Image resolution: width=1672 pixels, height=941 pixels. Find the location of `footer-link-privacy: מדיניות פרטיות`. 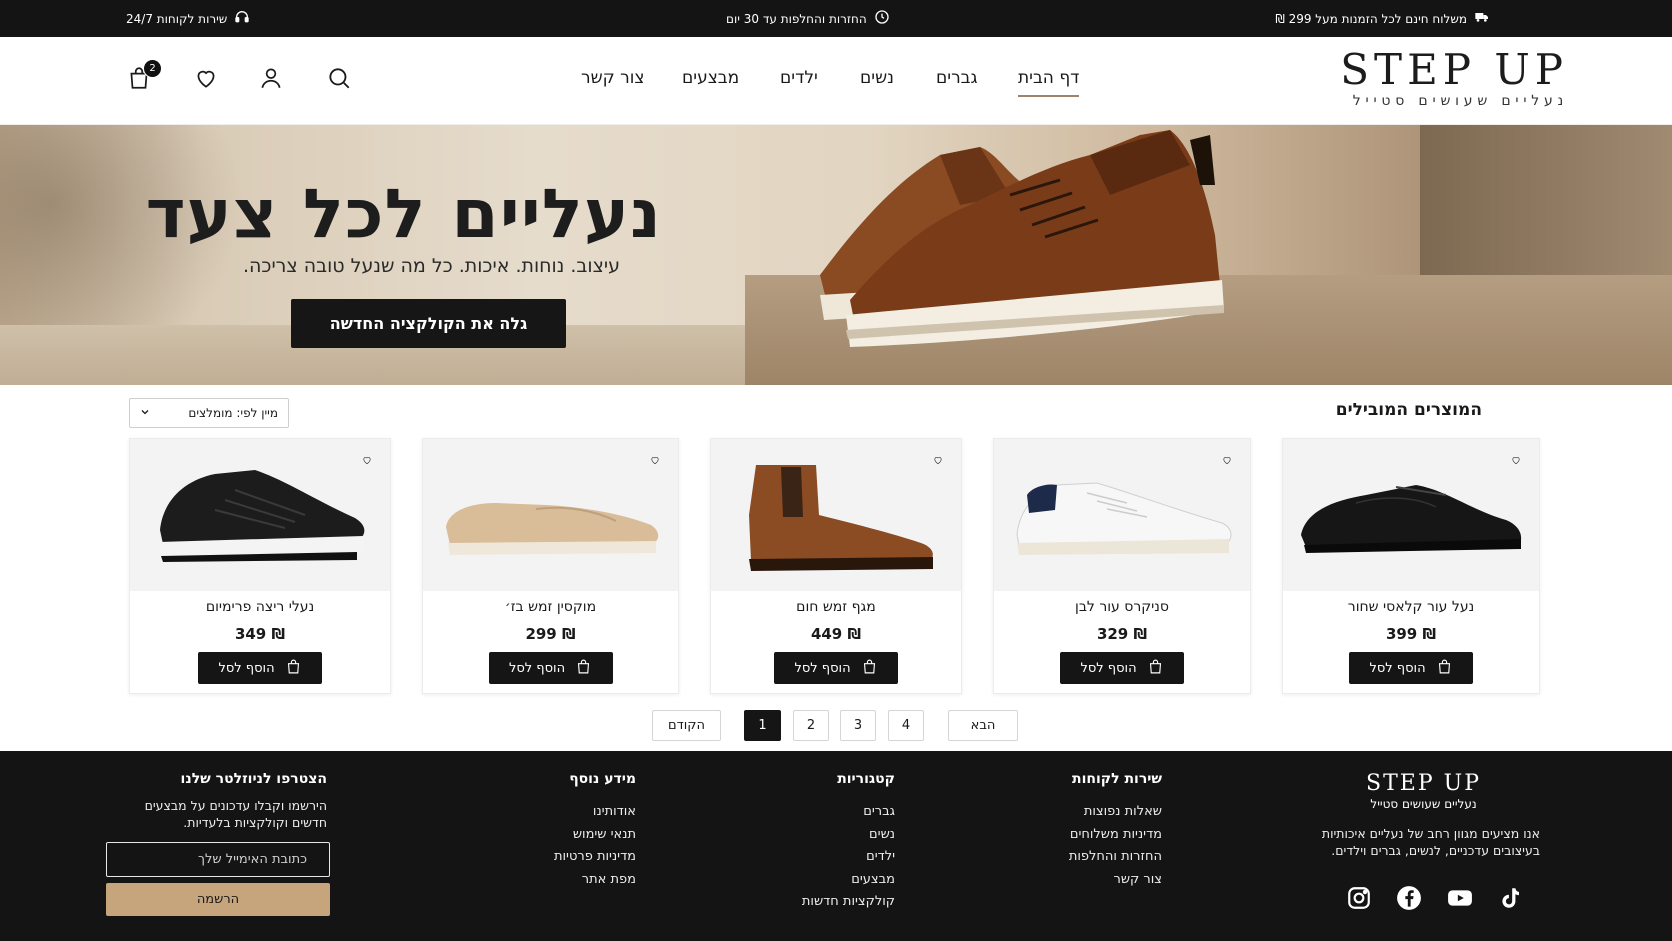

footer-link-privacy: מדיניות פרטיות is located at coordinates (595, 857).